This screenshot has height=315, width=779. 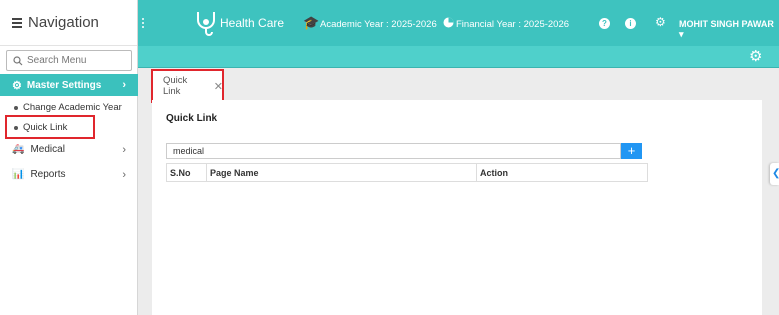 What do you see at coordinates (17, 85) in the screenshot?
I see `gear-icon: ⚙` at bounding box center [17, 85].